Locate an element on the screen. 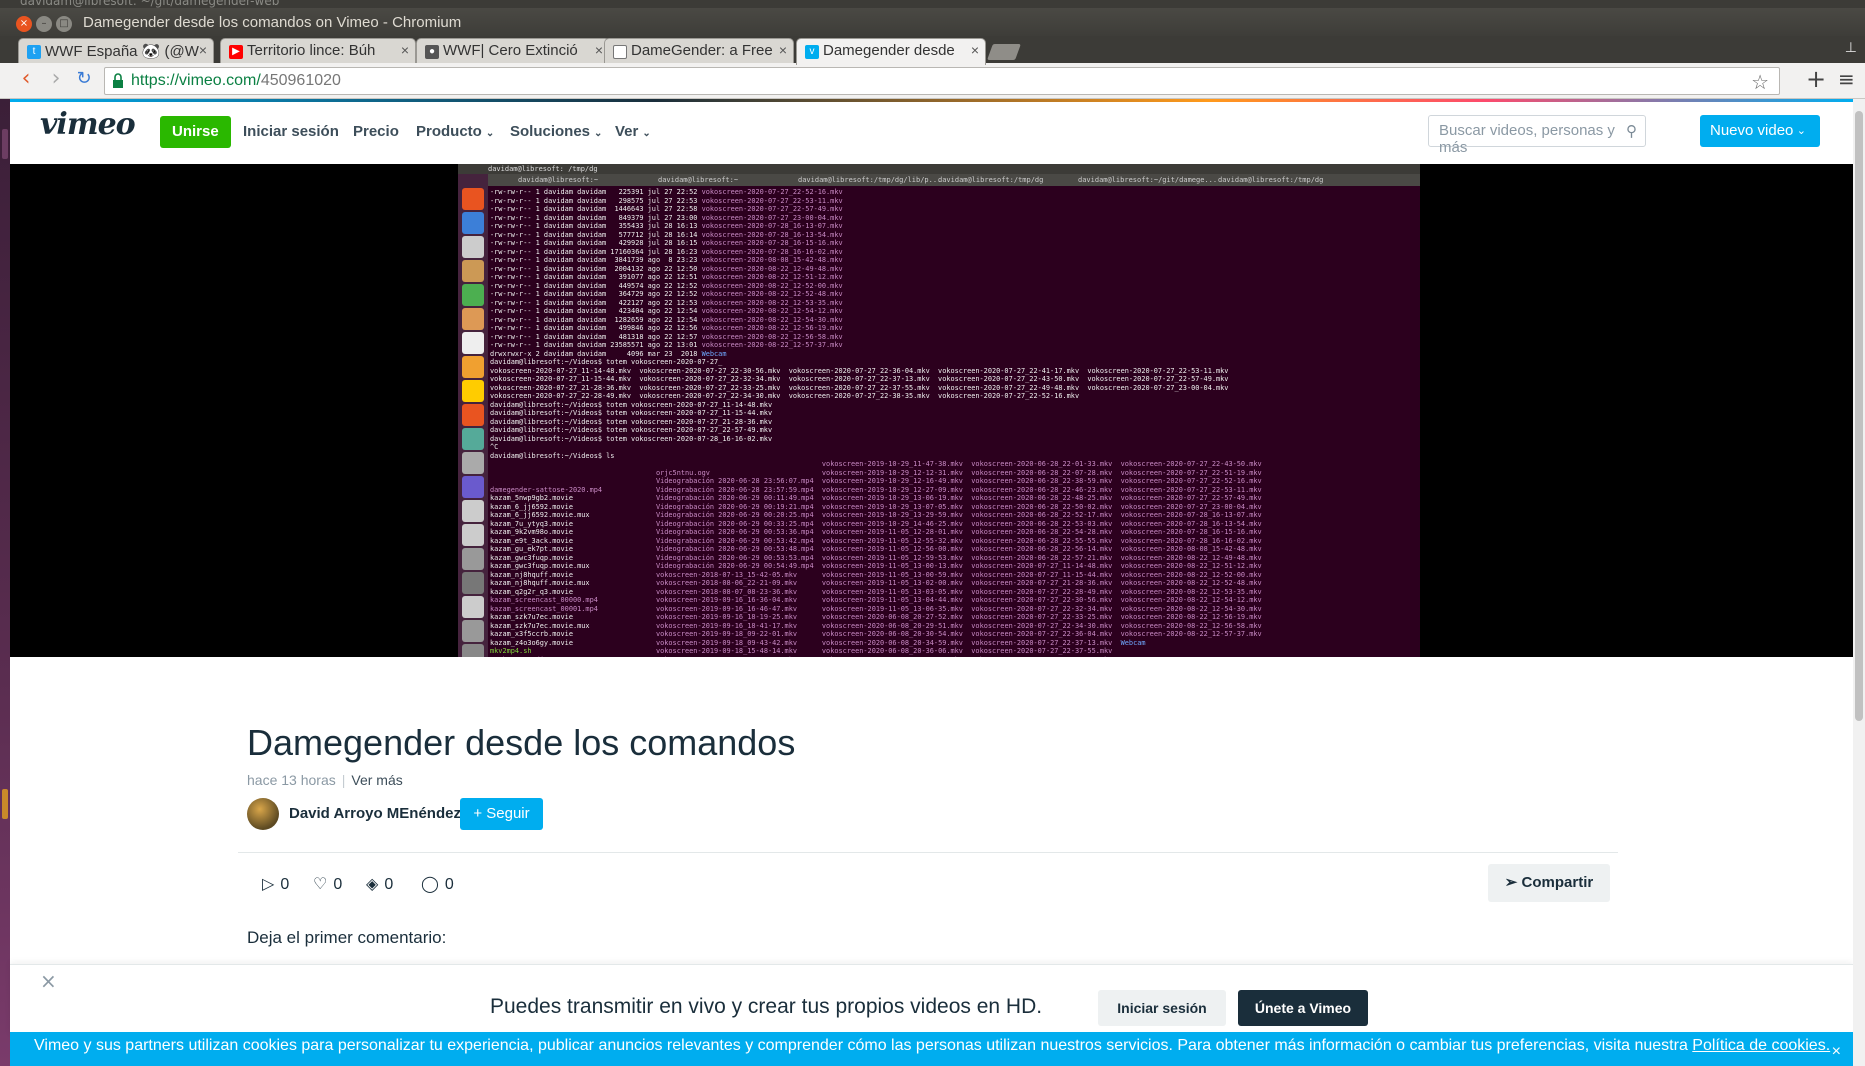 This screenshot has width=1865, height=1066. term-line: davidam@libresoft:~/Videos$ ls is located at coordinates (552, 455).